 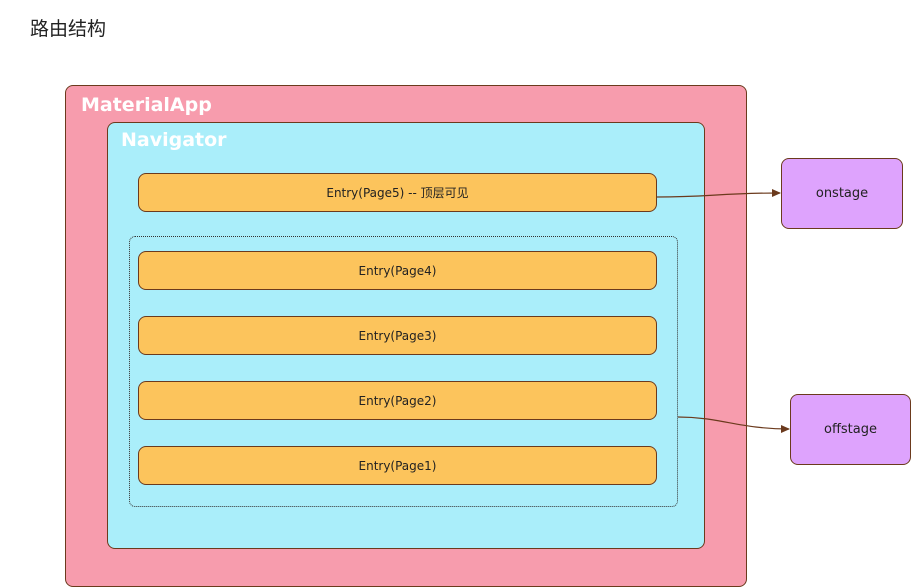 What do you see at coordinates (397, 335) in the screenshot?
I see `entry-page3: Entry(Page3)` at bounding box center [397, 335].